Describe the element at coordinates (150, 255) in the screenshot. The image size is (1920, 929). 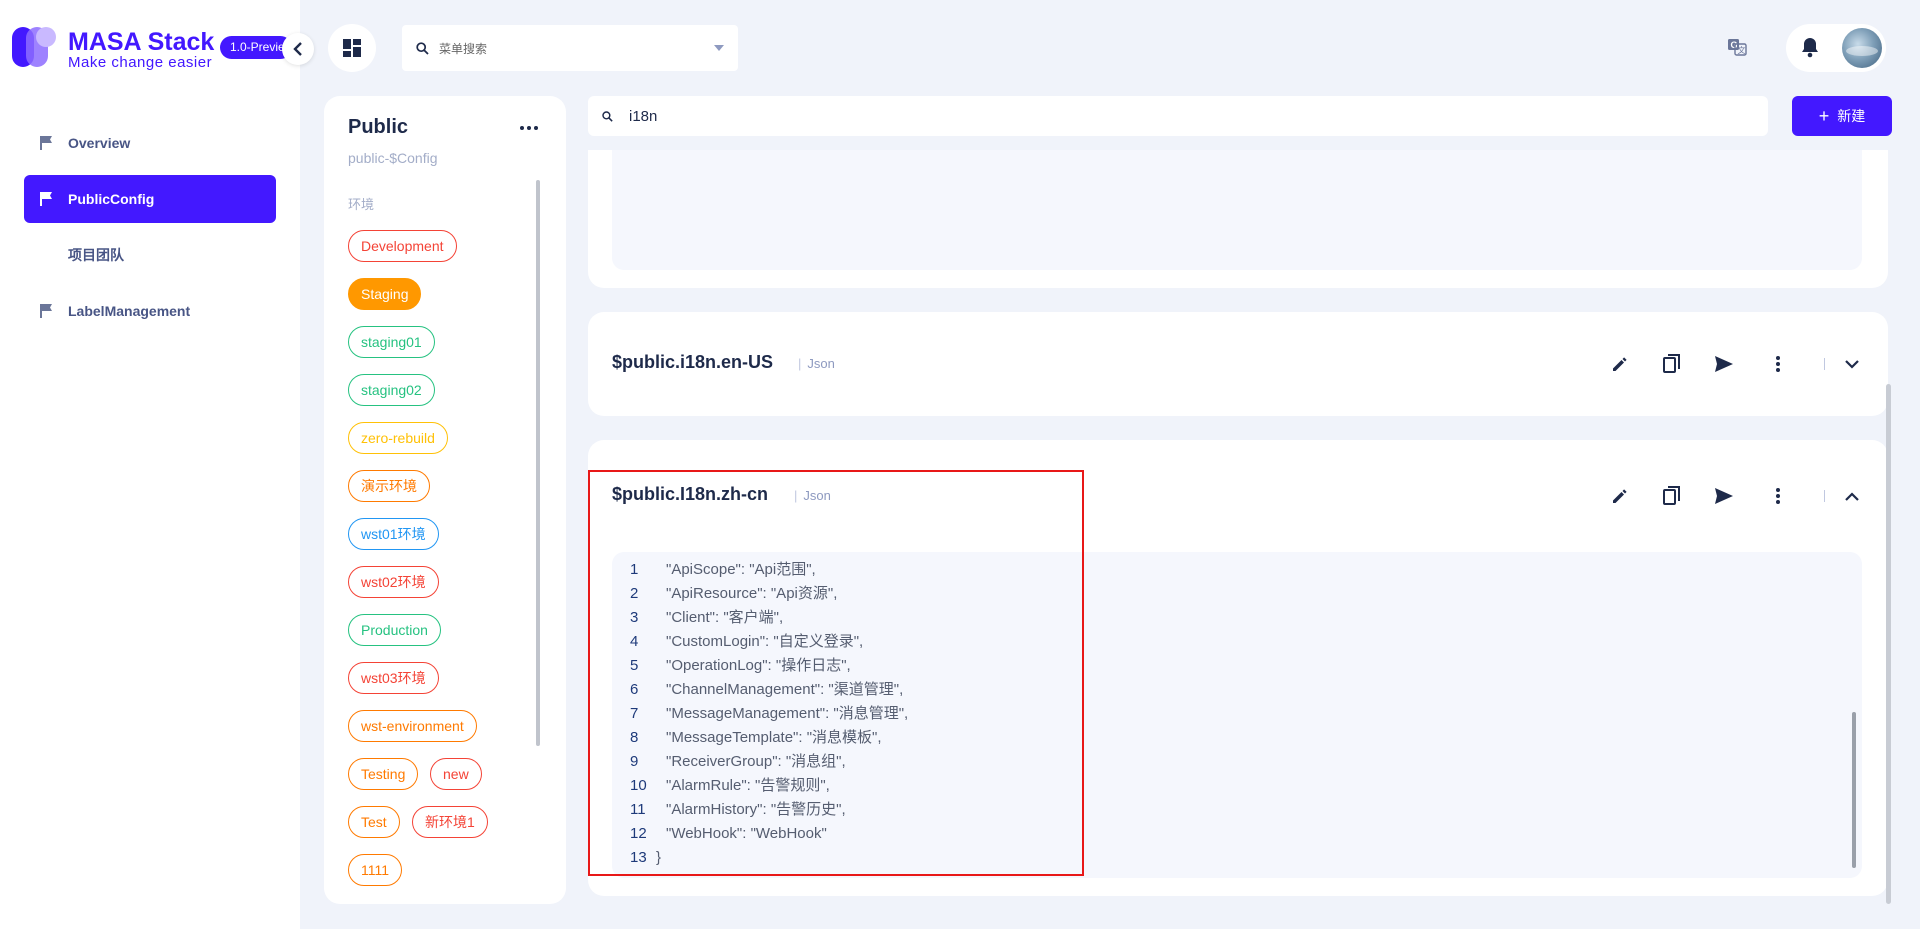
I see `nav-item-project-team: 项目团队` at that location.